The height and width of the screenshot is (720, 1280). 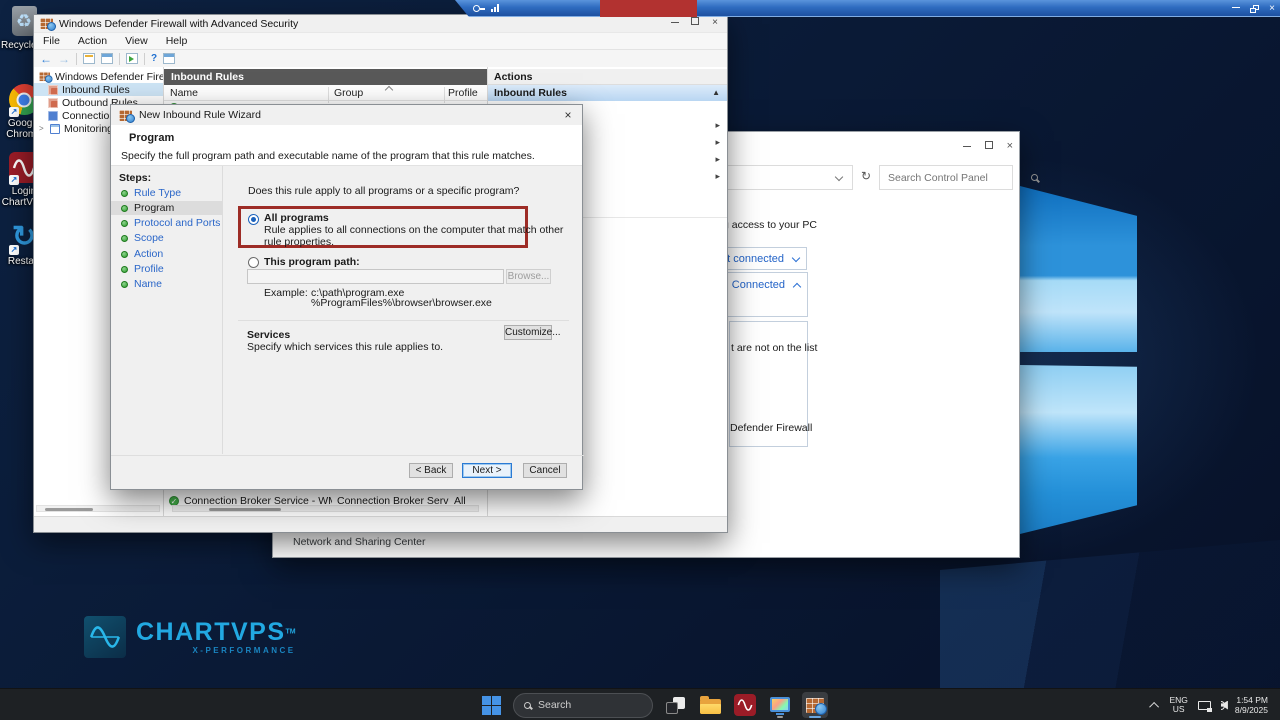 What do you see at coordinates (253, 219) in the screenshot?
I see `all-programs-radio` at bounding box center [253, 219].